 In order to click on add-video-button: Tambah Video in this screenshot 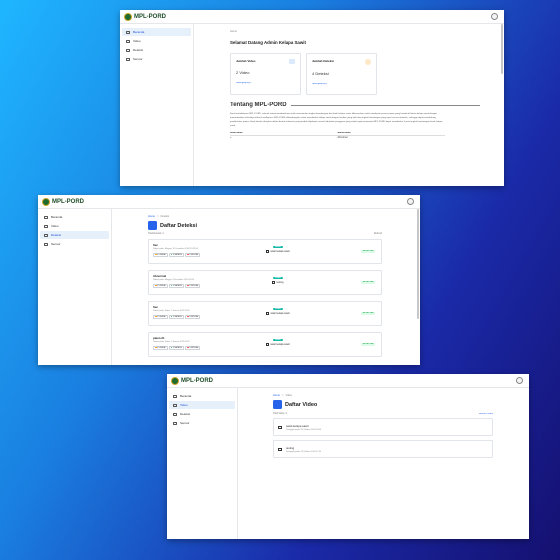, I will do `click(485, 414)`.